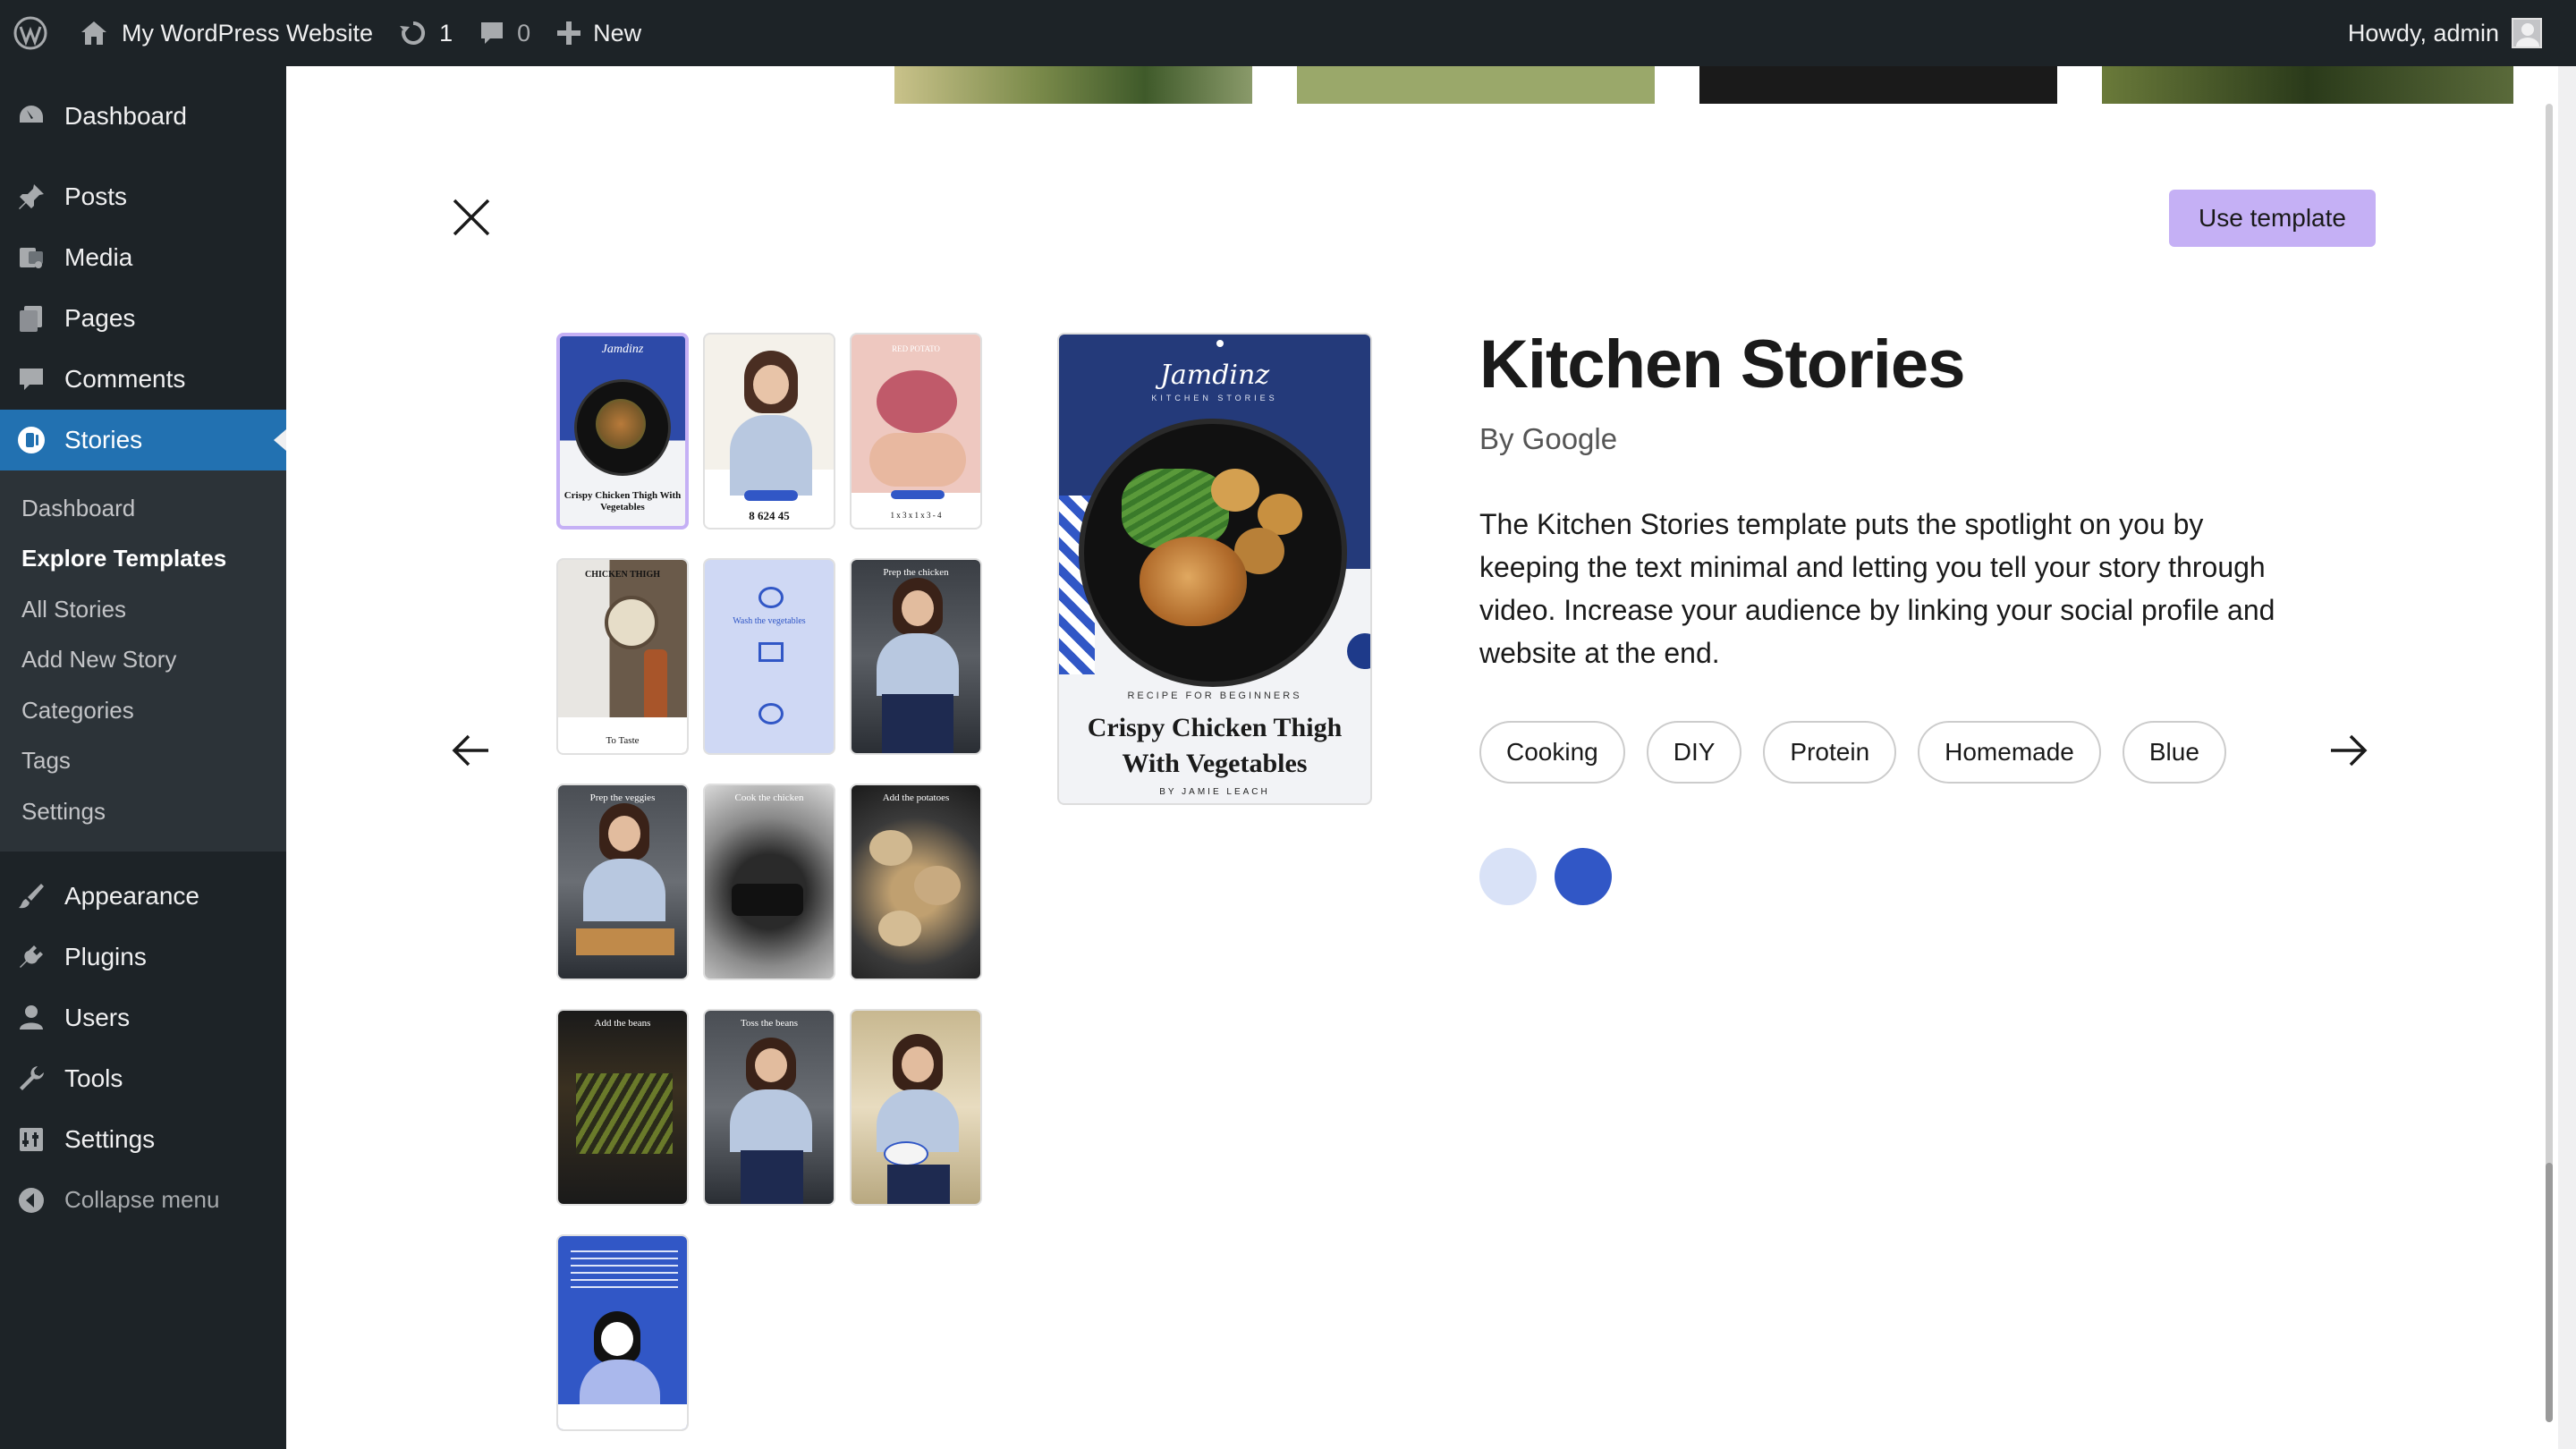  Describe the element at coordinates (143, 609) in the screenshot. I see `submenu-all-stories: All Stories` at that location.